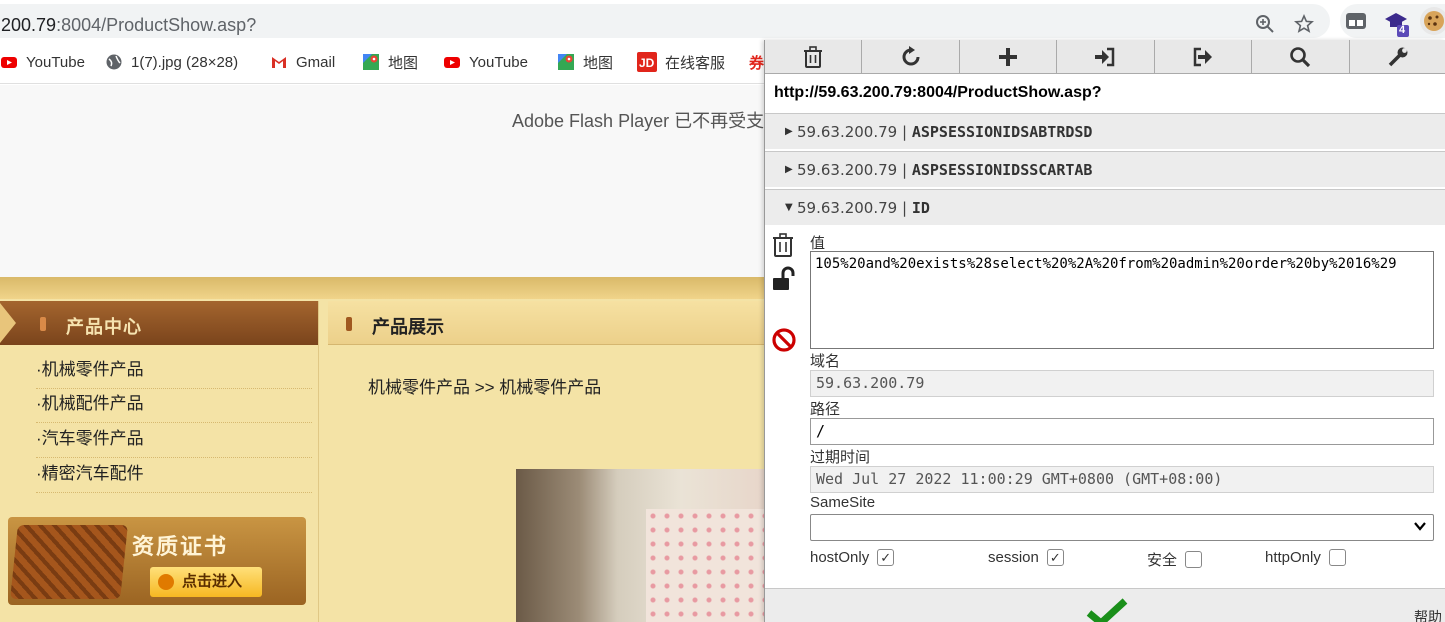 This screenshot has width=1445, height=622. I want to click on add-cookie-button, so click(1009, 57).